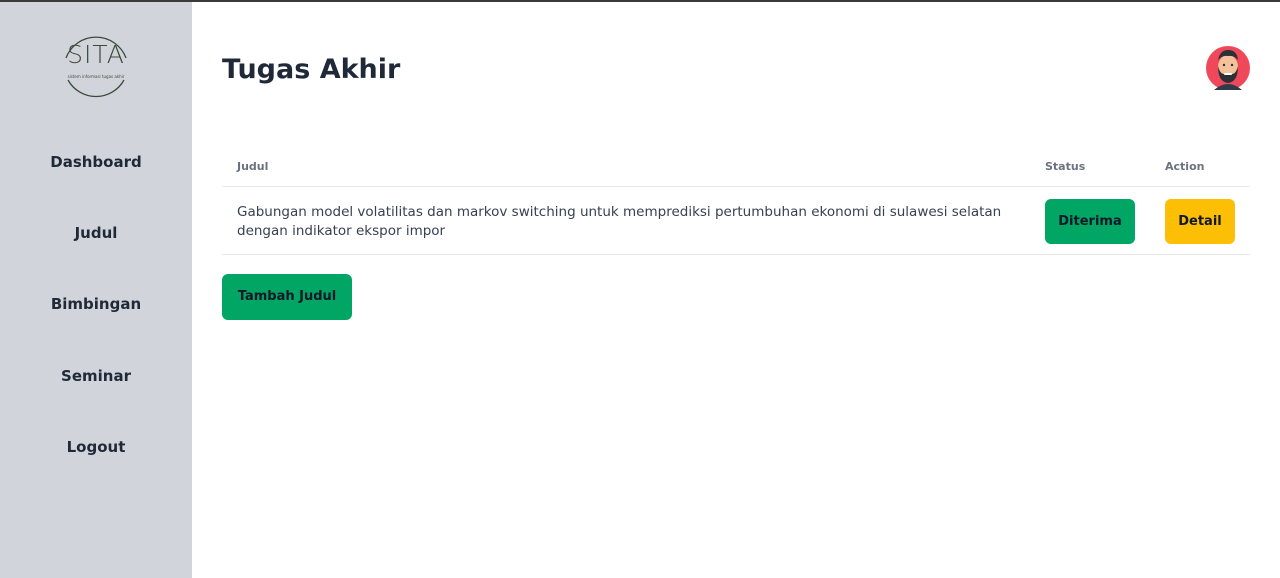  Describe the element at coordinates (96, 162) in the screenshot. I see `sidebar-item-dashboard: Dashboard` at that location.